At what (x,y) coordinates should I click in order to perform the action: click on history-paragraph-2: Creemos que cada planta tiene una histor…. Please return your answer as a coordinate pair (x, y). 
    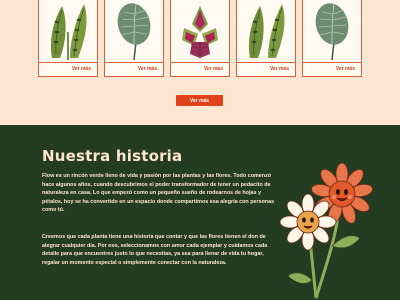
    Looking at the image, I should click on (155, 250).